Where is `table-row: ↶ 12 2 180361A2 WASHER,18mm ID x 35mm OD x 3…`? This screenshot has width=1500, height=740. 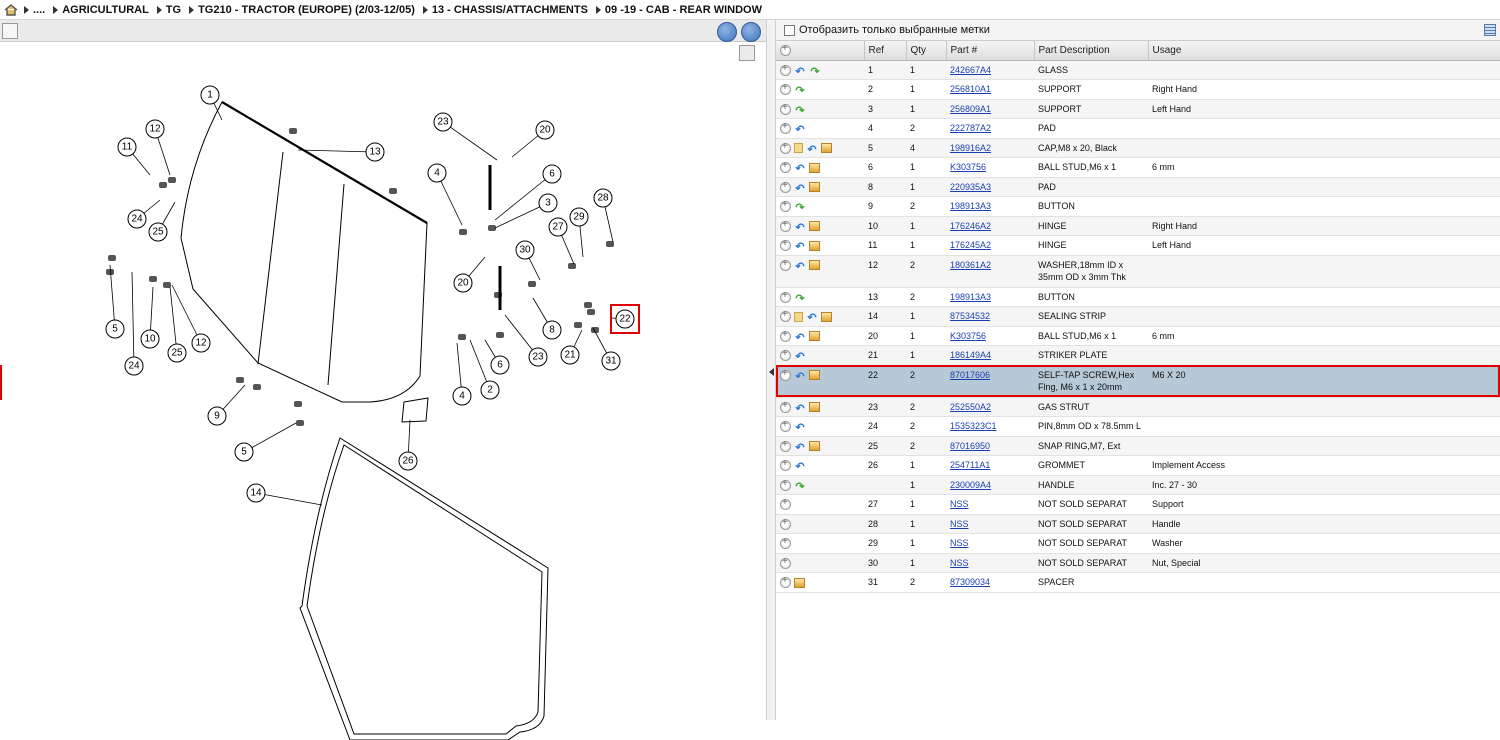
table-row: ↶ 12 2 180361A2 WASHER,18mm ID x 35mm OD x 3… is located at coordinates (1138, 271).